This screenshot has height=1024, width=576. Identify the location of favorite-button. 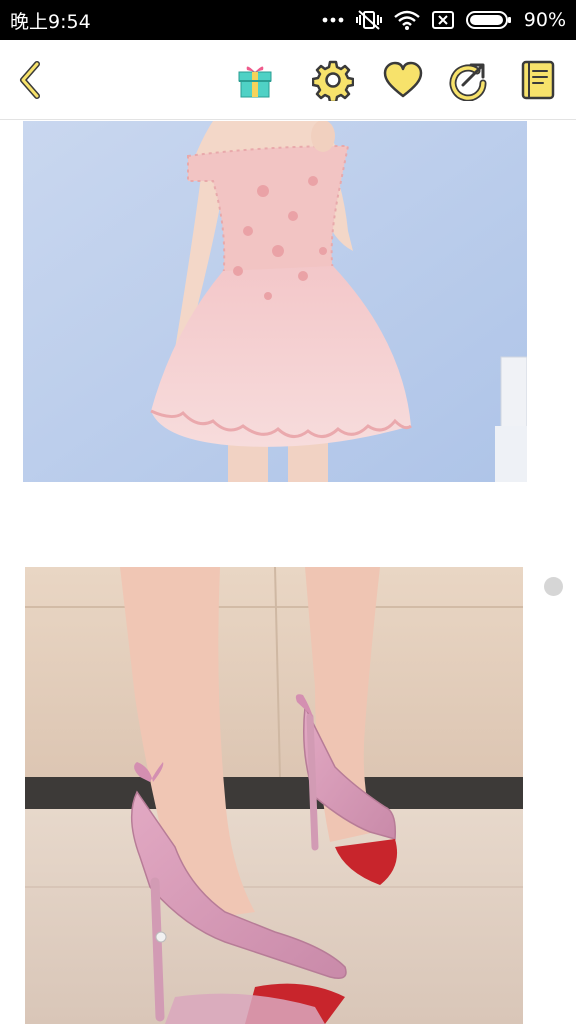
(403, 80).